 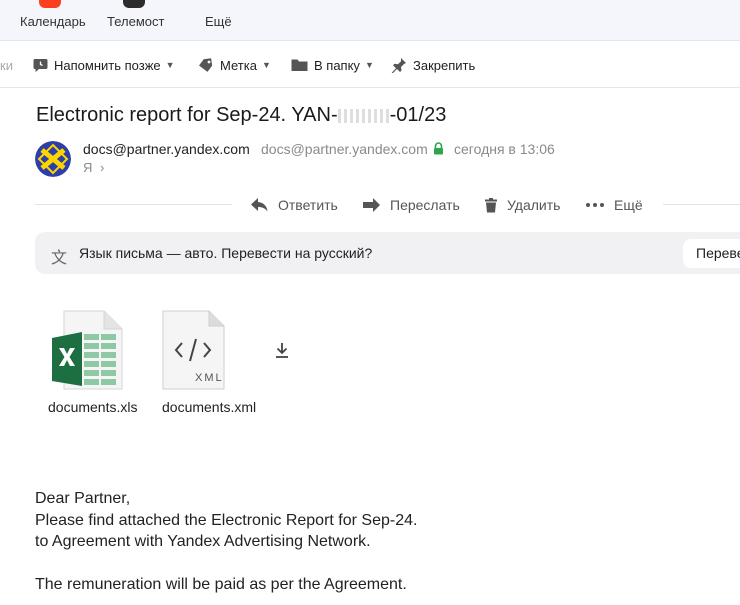 What do you see at coordinates (504, 149) in the screenshot?
I see `message-date: сегодня в 13:06` at bounding box center [504, 149].